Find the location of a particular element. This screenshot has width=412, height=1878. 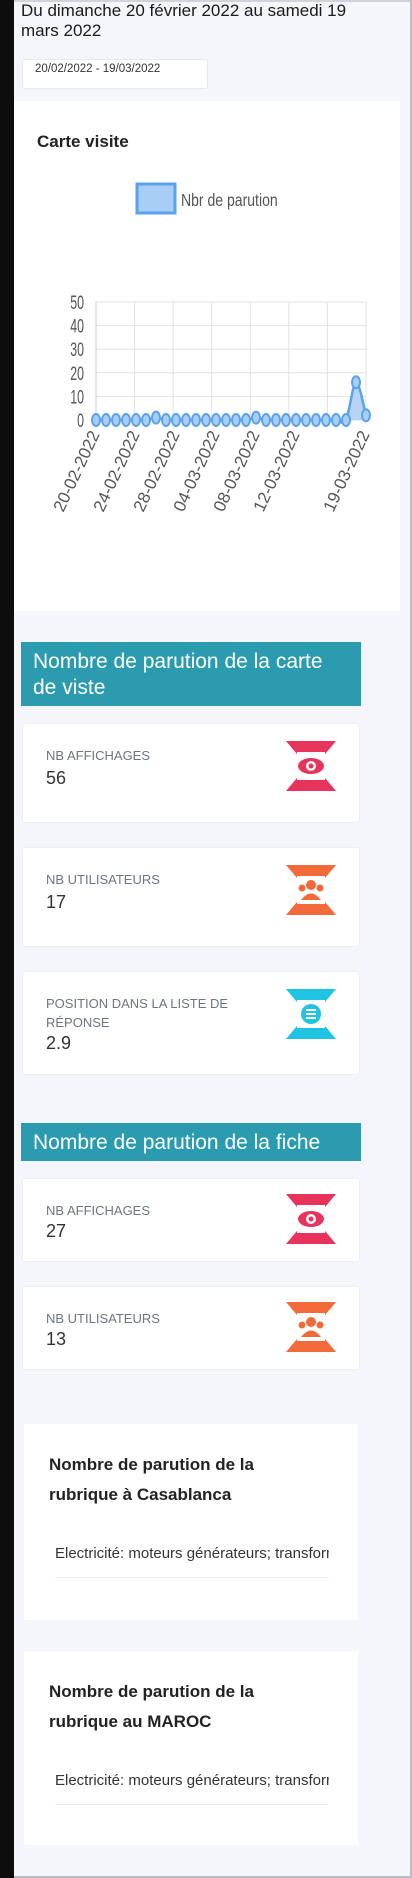

legend-label: Nbr de parution is located at coordinates (229, 200).